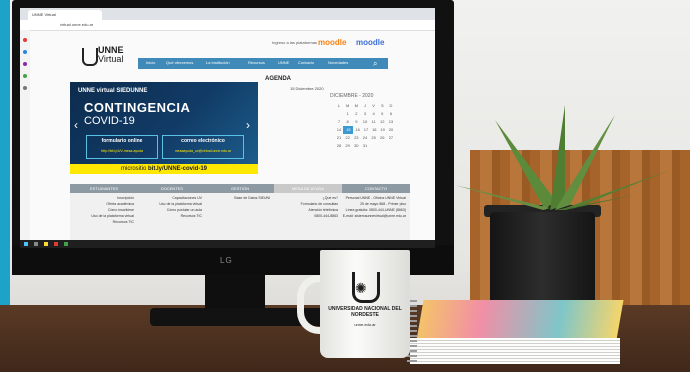  Describe the element at coordinates (339, 122) in the screenshot. I see `calendar-day: 7` at that location.